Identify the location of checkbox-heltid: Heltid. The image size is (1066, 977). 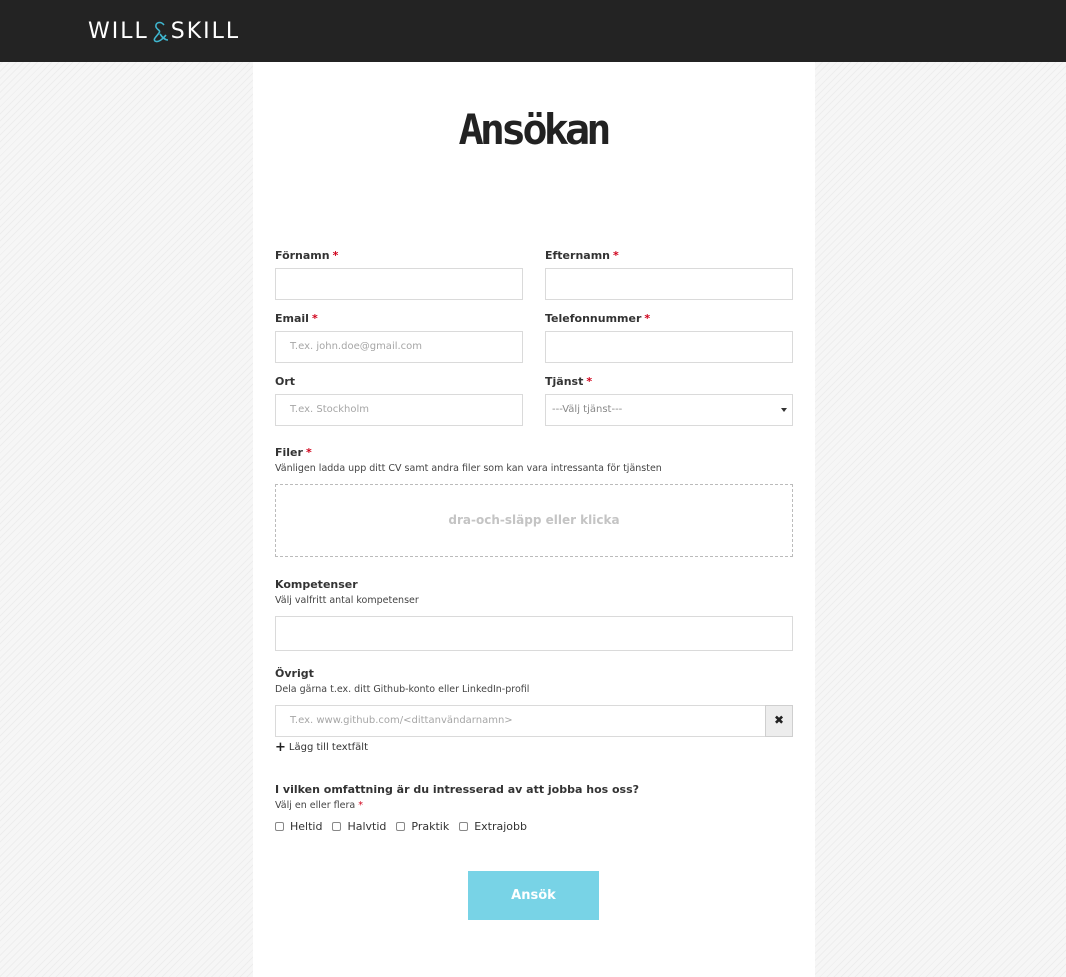
(298, 826).